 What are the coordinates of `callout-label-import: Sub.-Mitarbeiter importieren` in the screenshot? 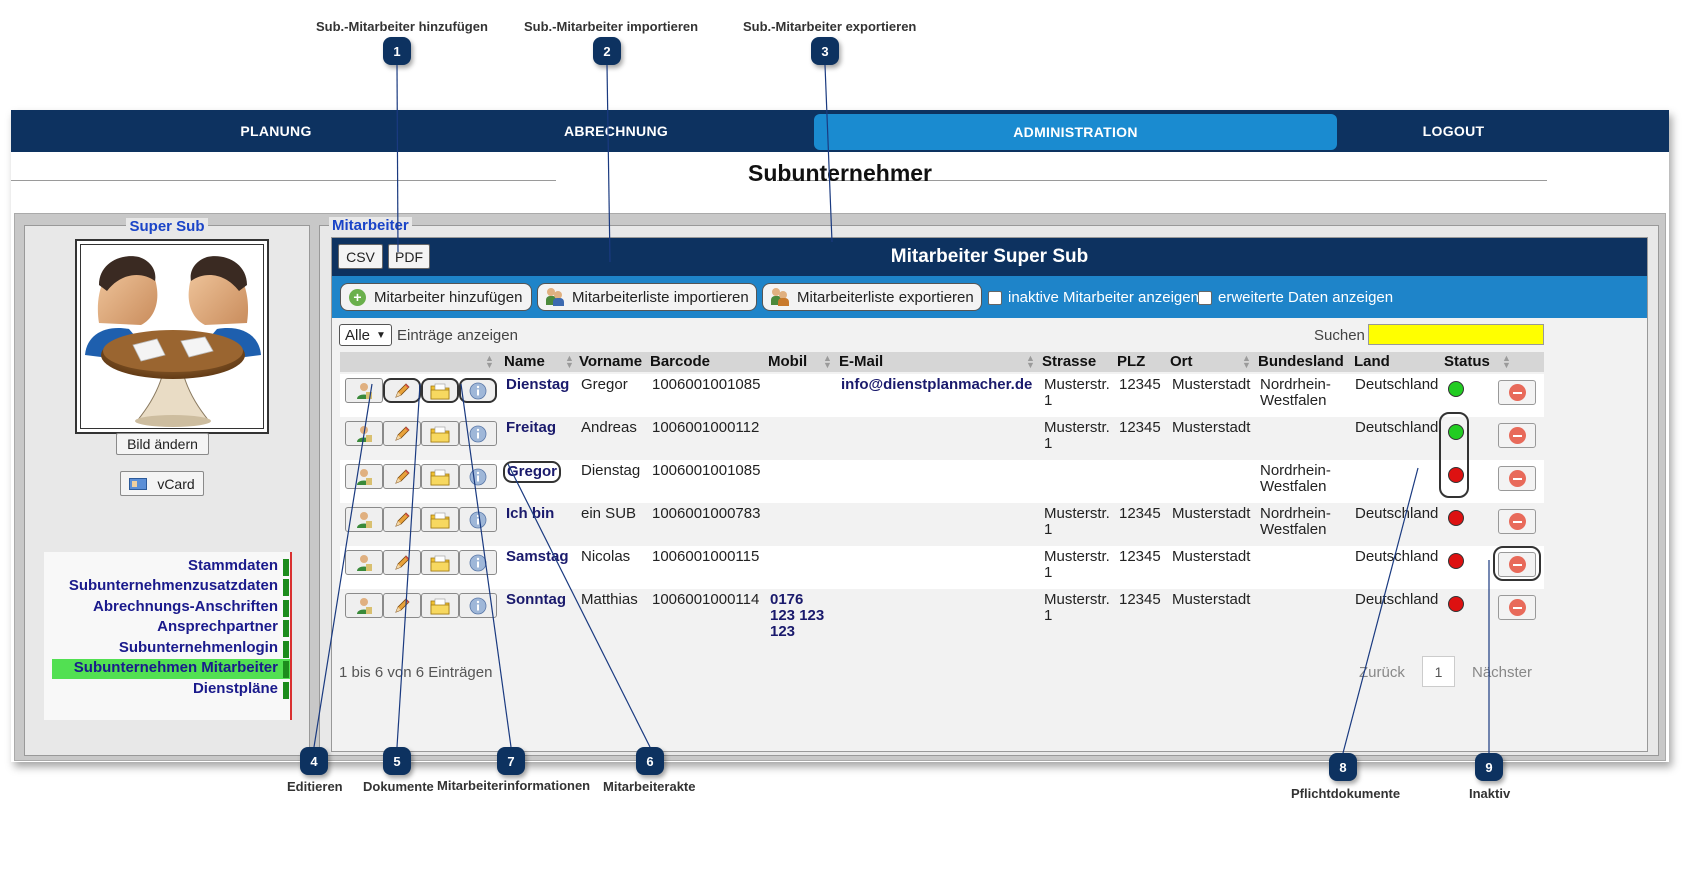 It's located at (611, 26).